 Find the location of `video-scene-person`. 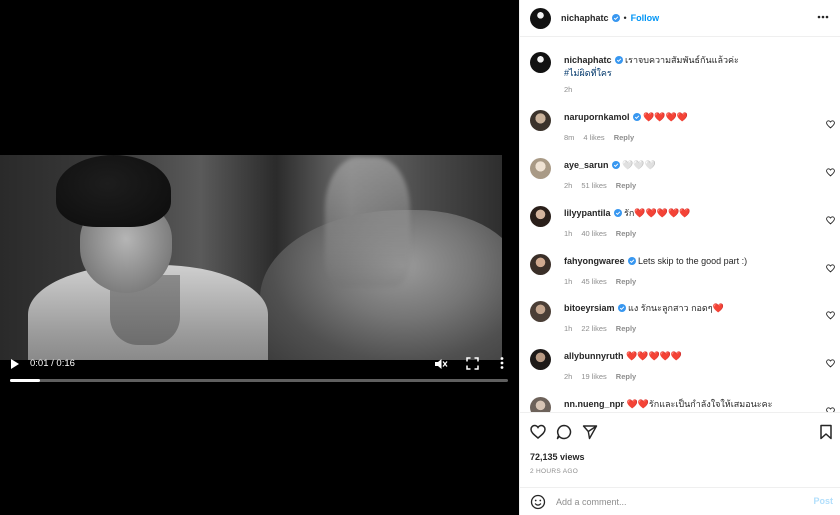

video-scene-person is located at coordinates (148, 257).